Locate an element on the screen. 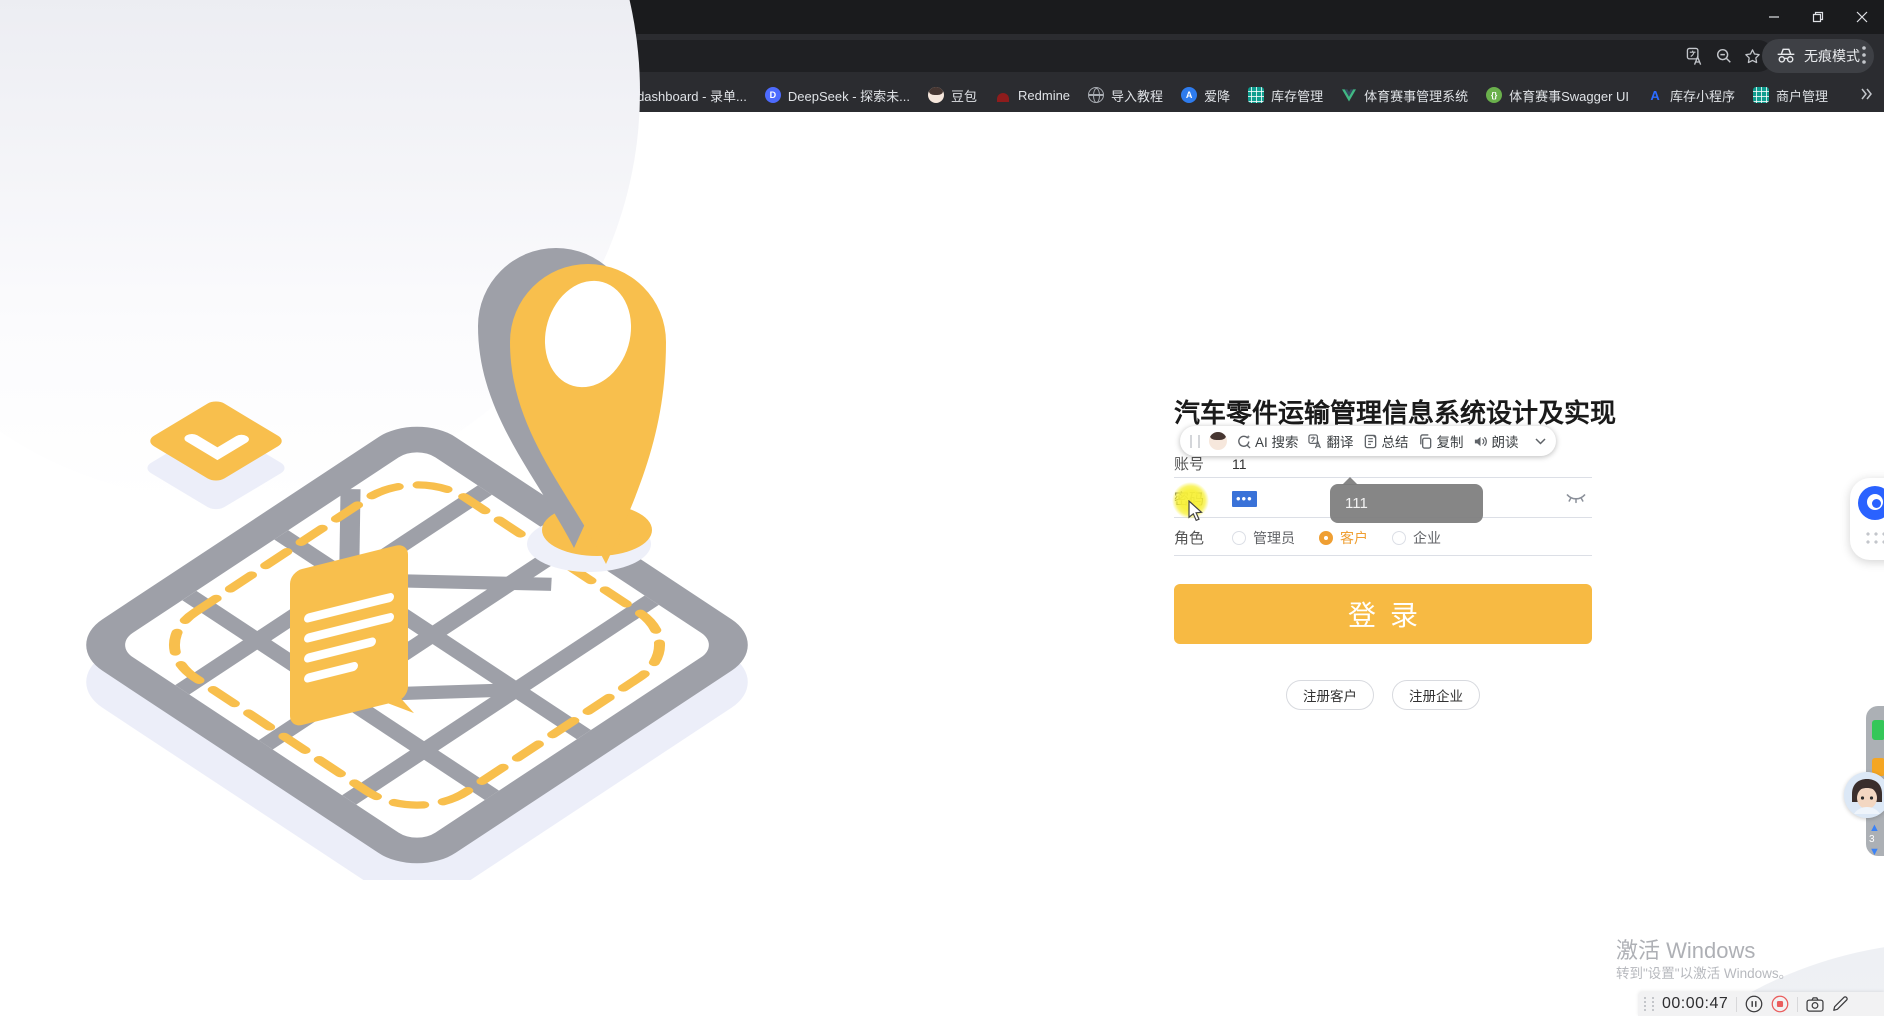 Image resolution: width=1884 pixels, height=1016 pixels. bookmark-star-icon is located at coordinates (1752, 56).